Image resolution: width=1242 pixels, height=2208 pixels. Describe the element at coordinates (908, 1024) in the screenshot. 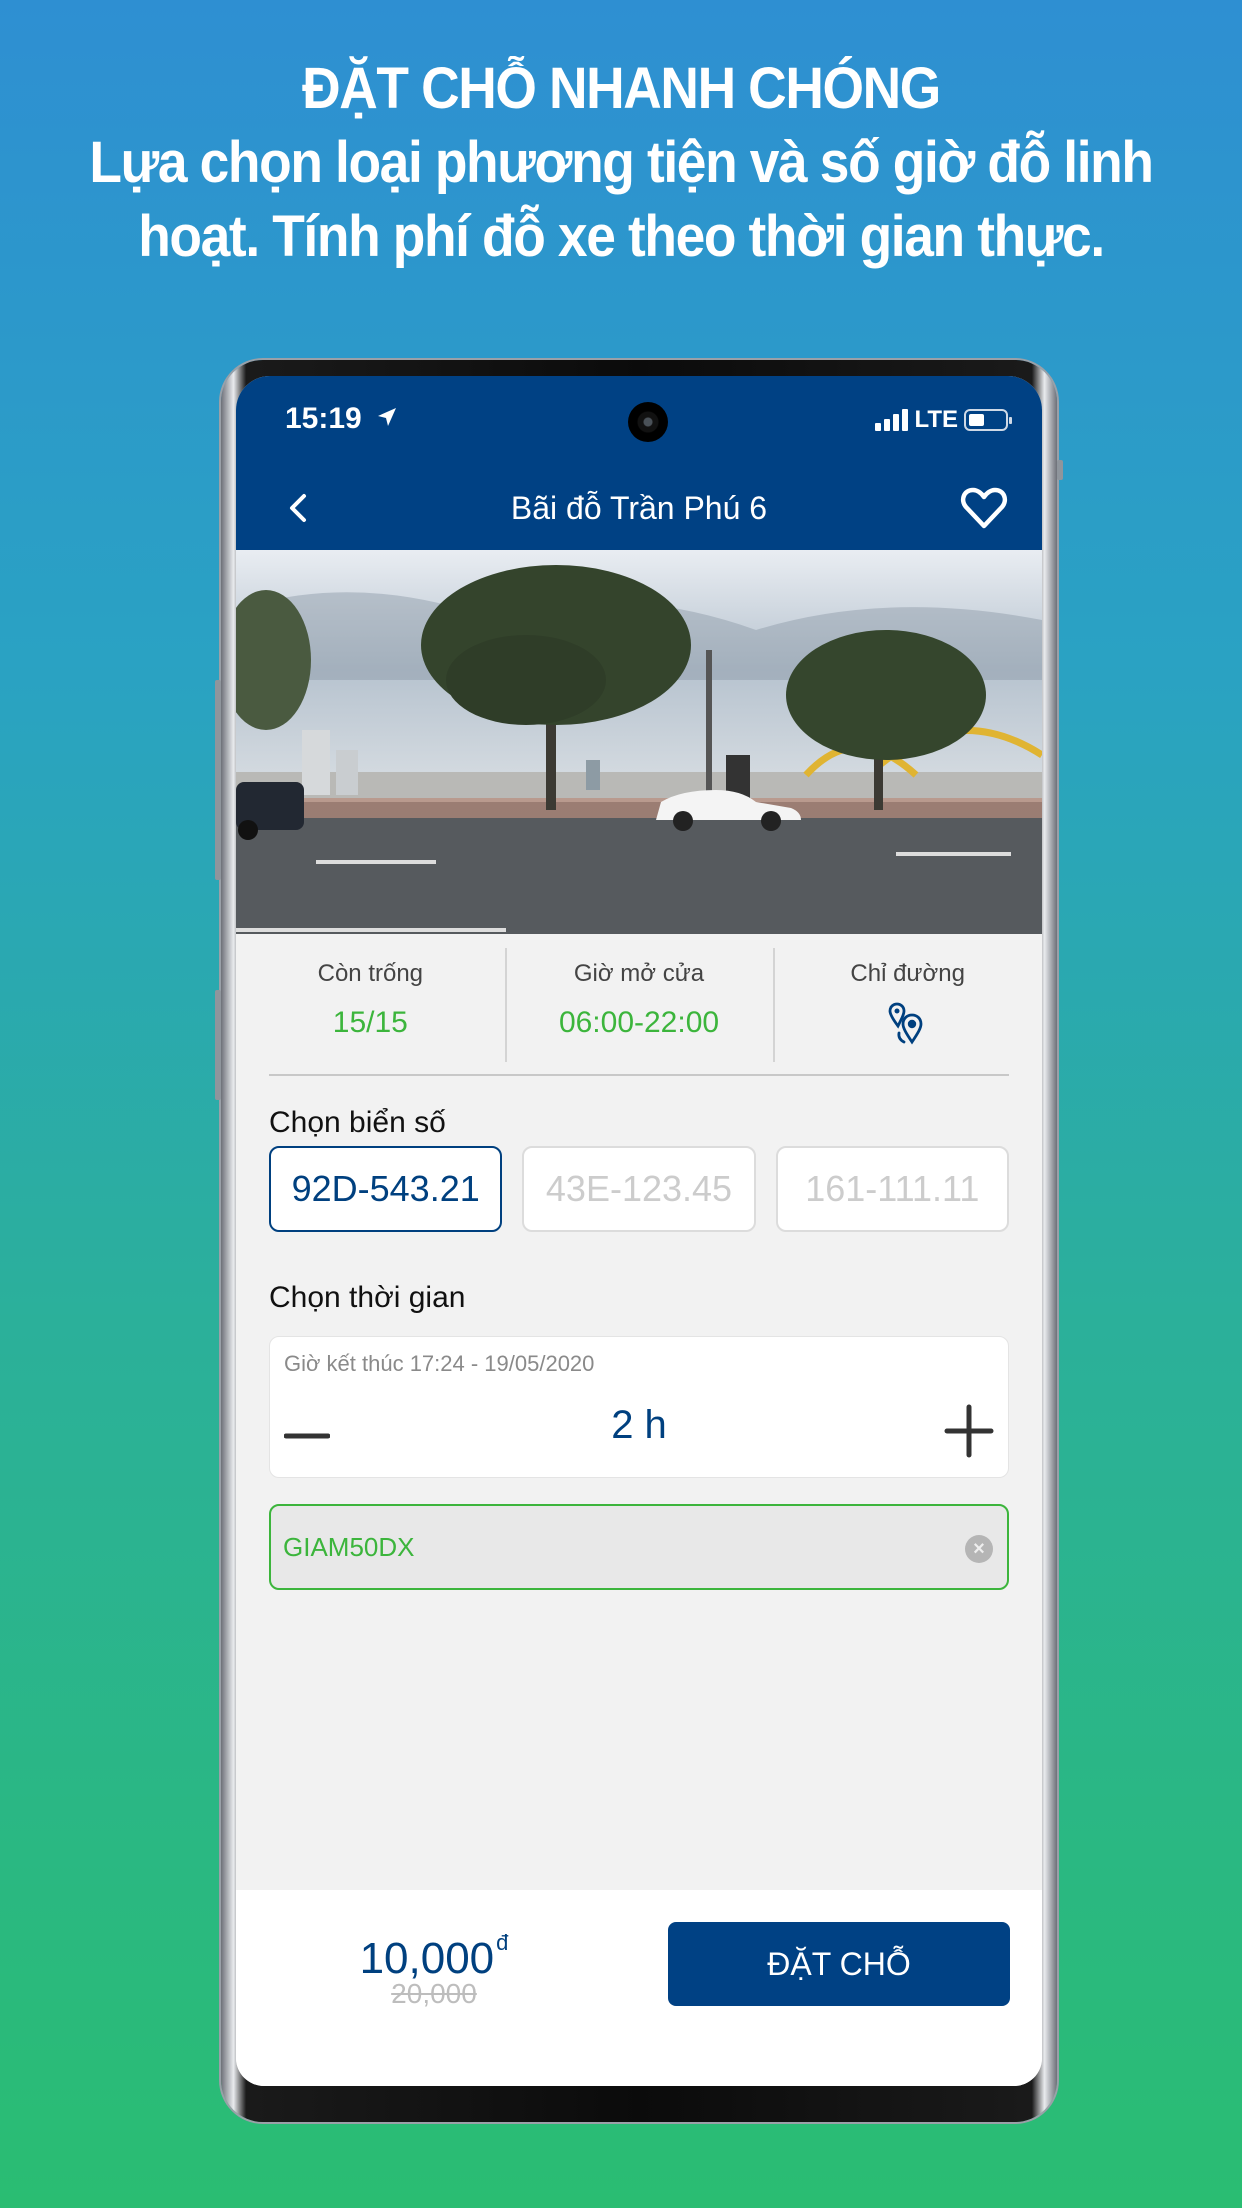

I see `directions-pin-icon` at that location.